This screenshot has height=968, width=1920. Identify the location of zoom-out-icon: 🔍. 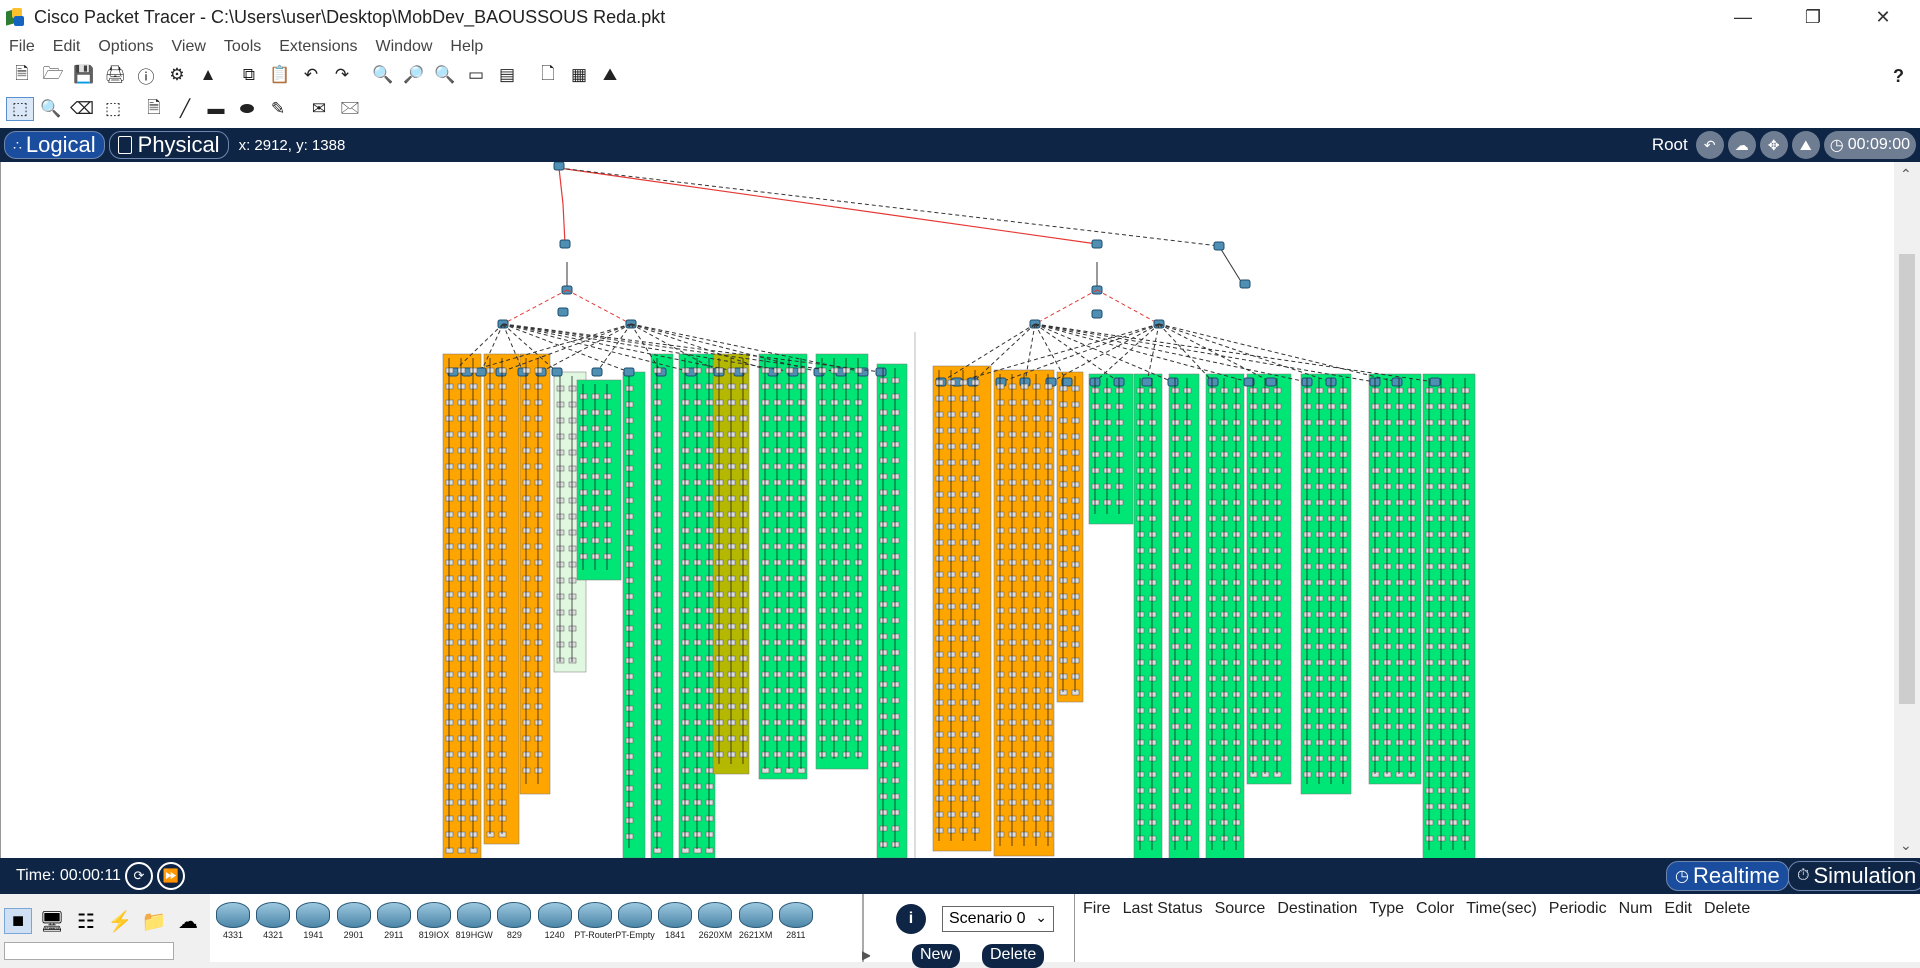
(445, 75).